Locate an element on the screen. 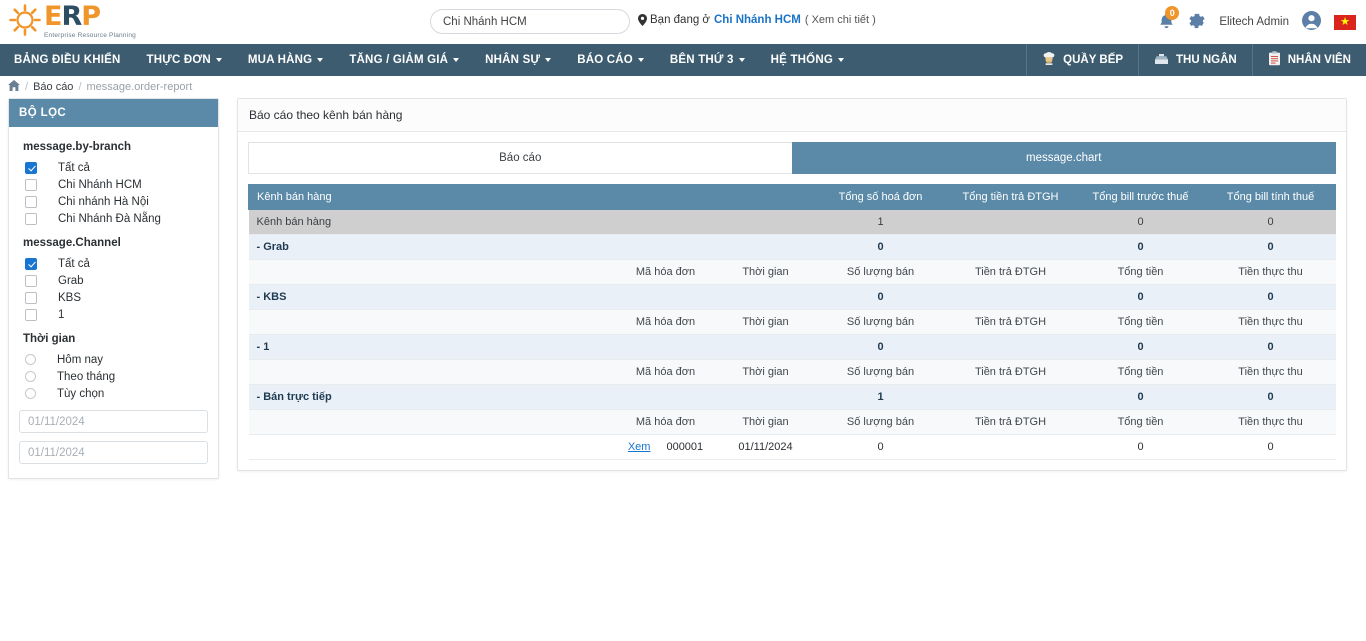  filter-option-1-3: 1 is located at coordinates (113, 314).